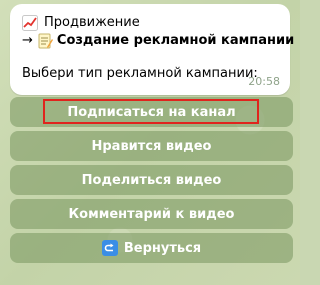  I want to click on button-label: Комментарий к видео, so click(151, 214).